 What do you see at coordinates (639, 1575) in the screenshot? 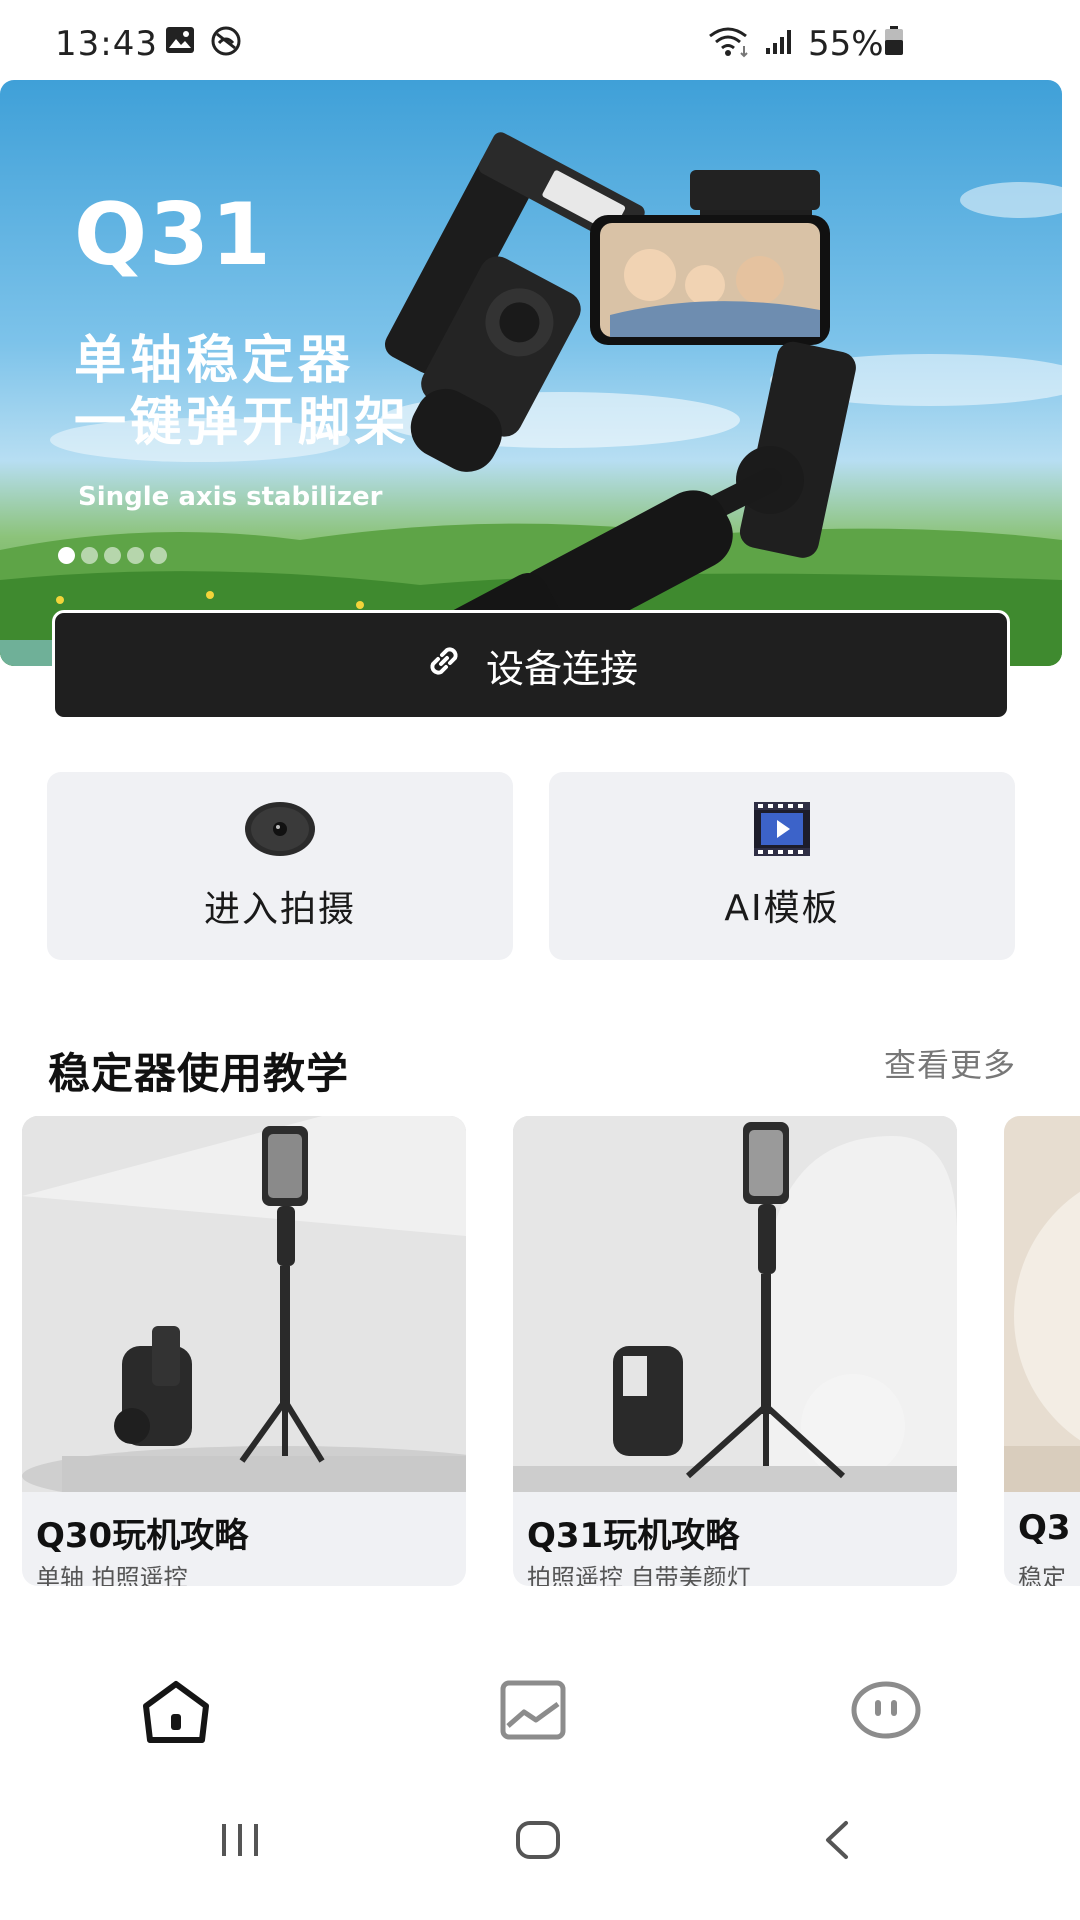
I see `card-subtitle: 拍照遥控 自带美颜灯` at bounding box center [639, 1575].